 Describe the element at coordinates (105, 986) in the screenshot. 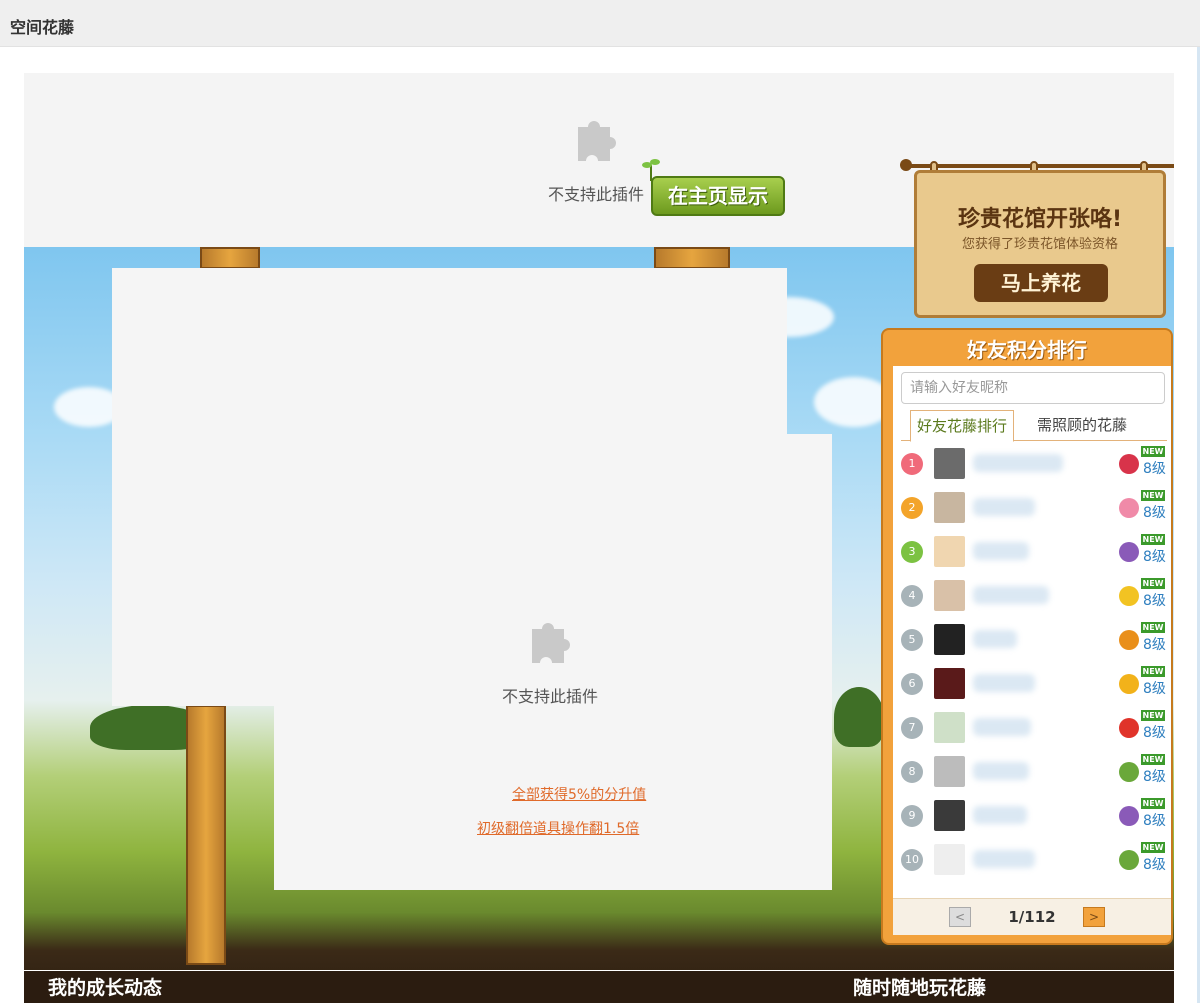

I see `my-growth-feed-label: 我的成长动态` at that location.